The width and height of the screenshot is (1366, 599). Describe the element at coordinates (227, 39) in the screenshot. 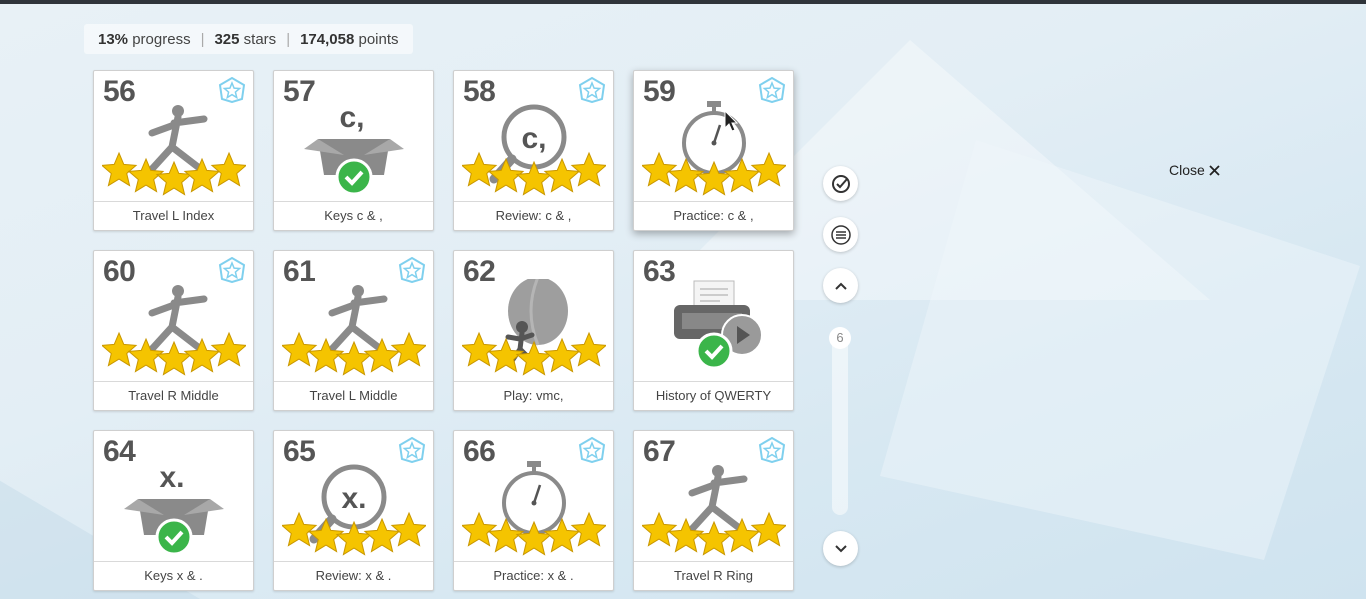

I see `stars-value: 325` at that location.